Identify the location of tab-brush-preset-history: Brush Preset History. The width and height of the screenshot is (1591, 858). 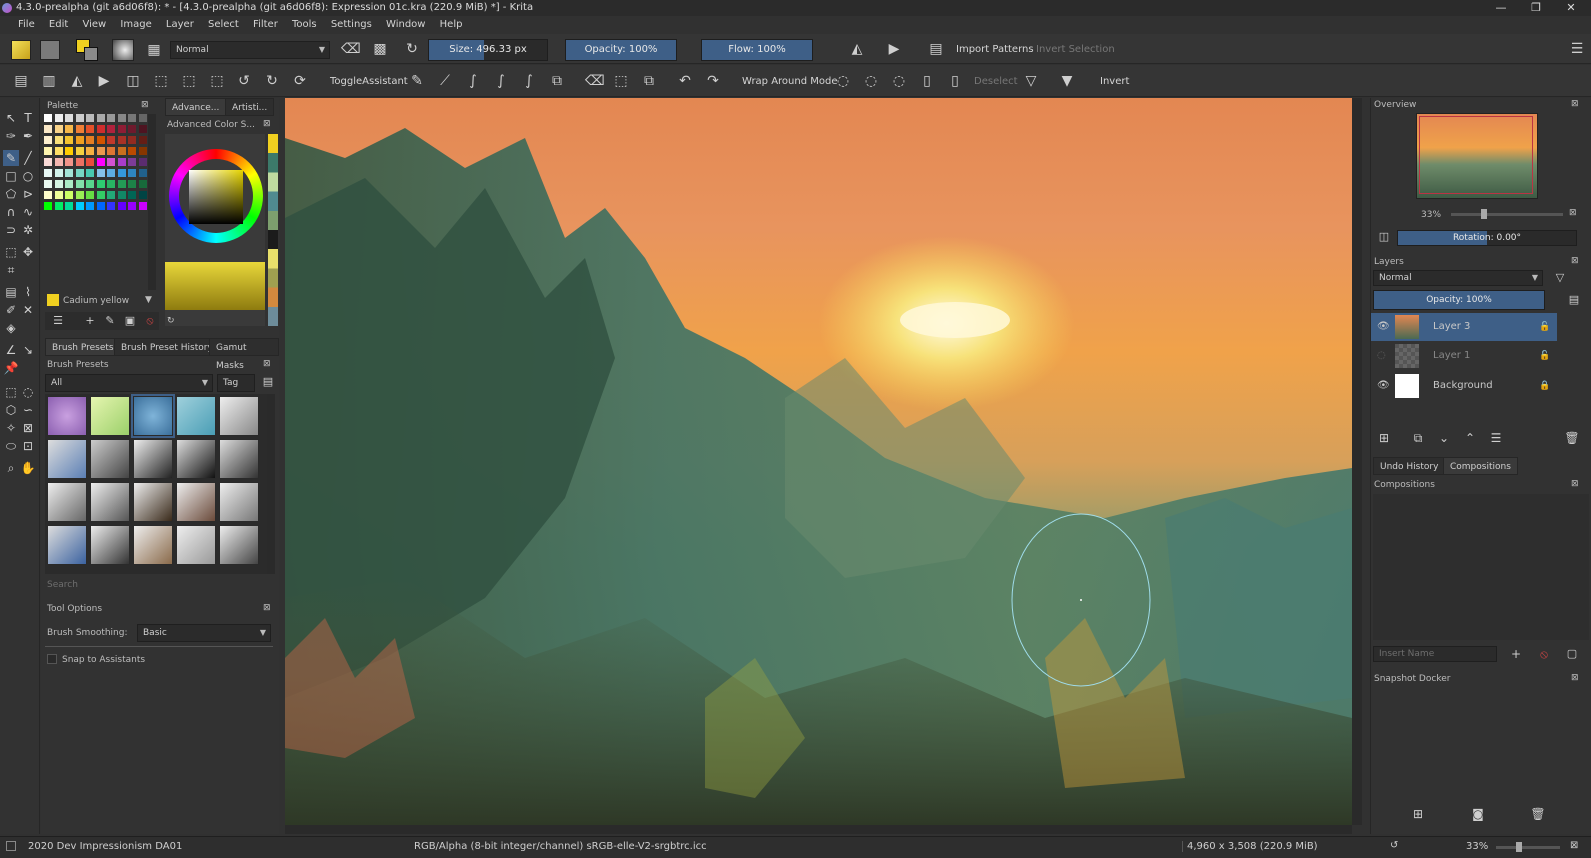
(167, 347).